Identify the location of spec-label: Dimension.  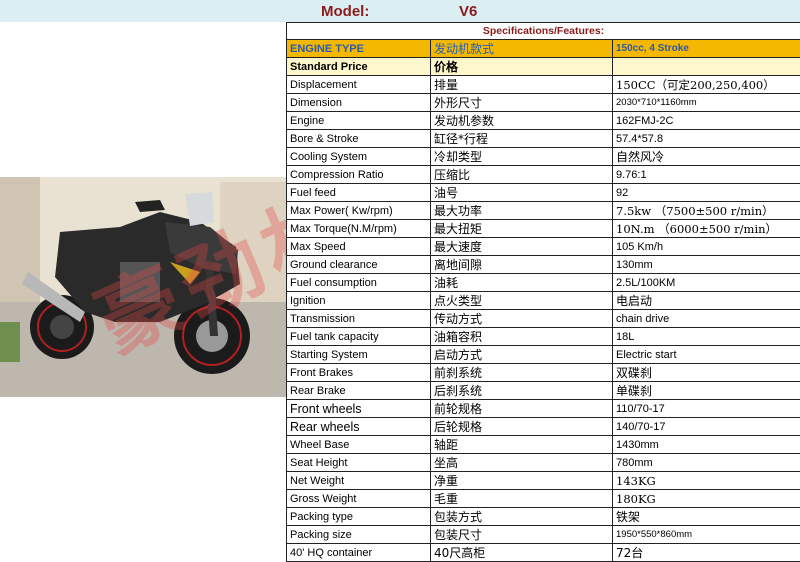
(359, 103).